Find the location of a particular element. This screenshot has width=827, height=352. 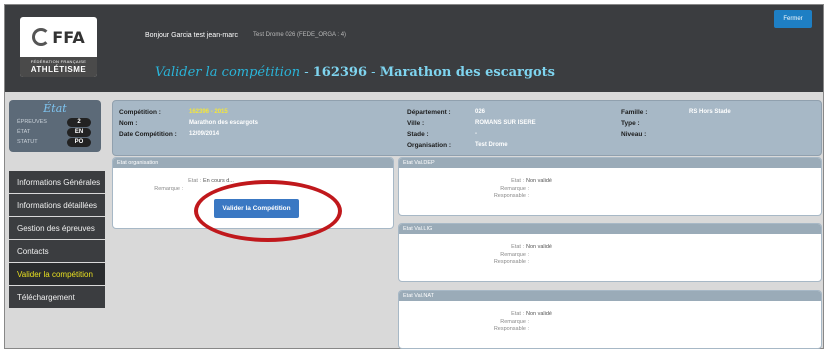

competition-label: Compétition : is located at coordinates (140, 112).